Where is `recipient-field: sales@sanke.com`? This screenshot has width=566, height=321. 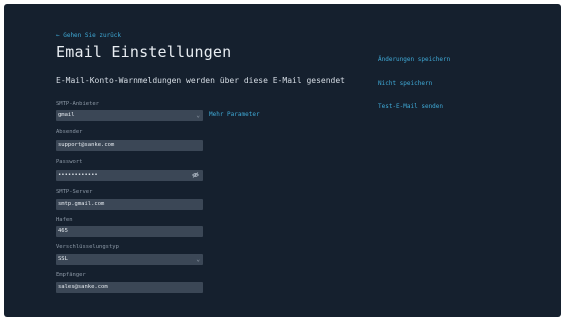 recipient-field: sales@sanke.com is located at coordinates (129, 287).